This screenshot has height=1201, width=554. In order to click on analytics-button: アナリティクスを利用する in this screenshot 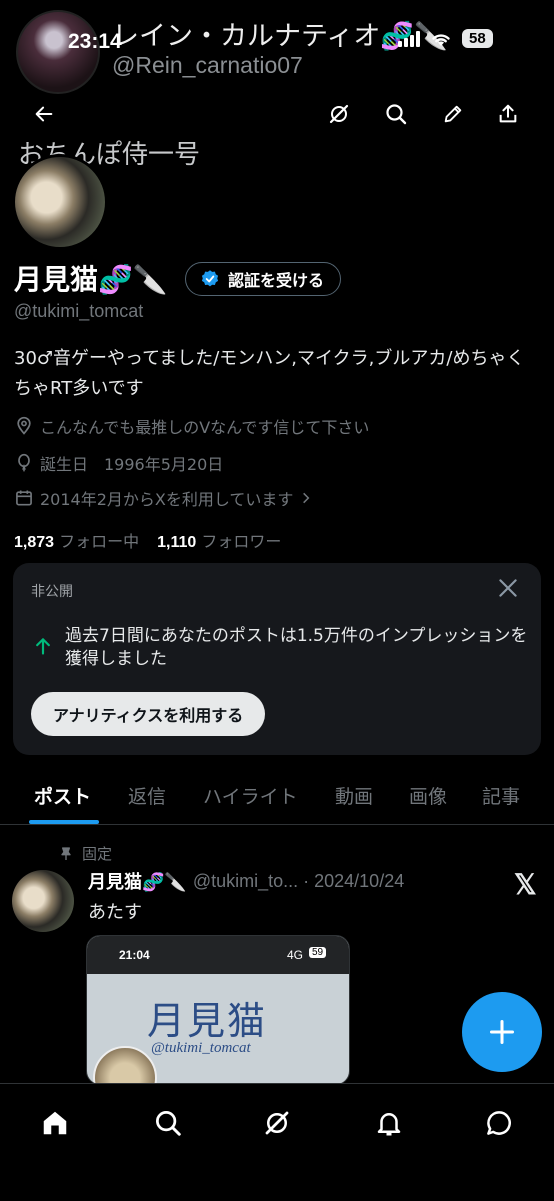, I will do `click(148, 714)`.